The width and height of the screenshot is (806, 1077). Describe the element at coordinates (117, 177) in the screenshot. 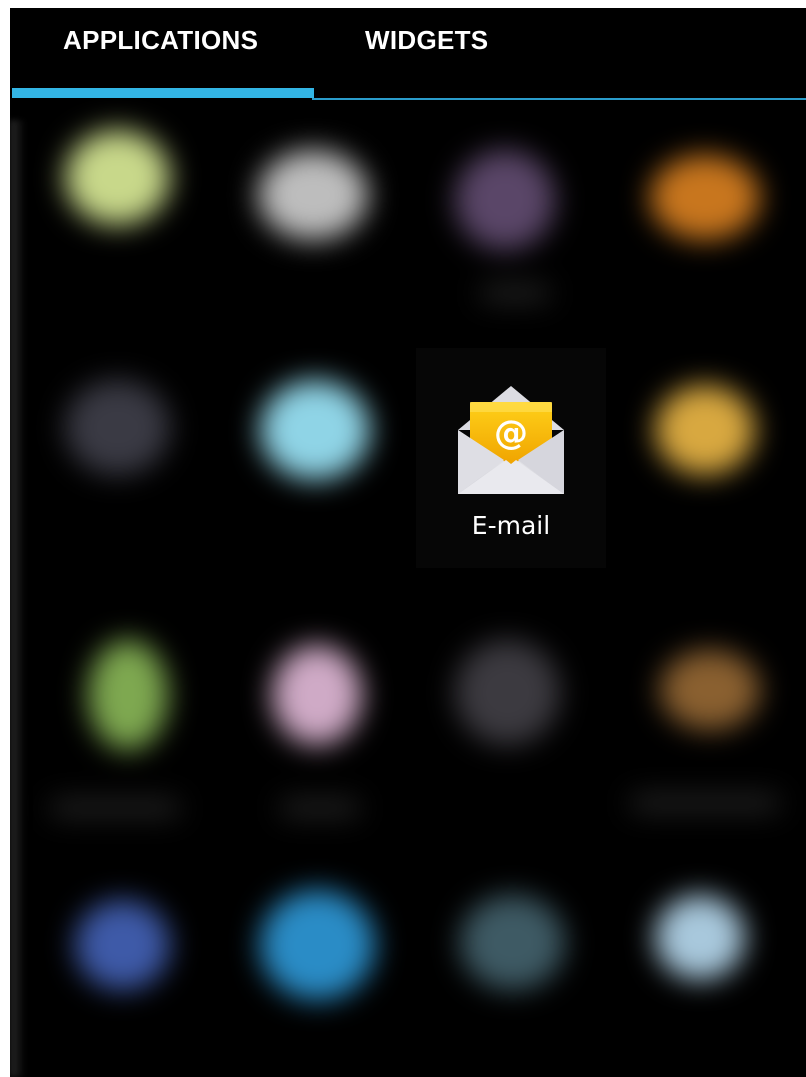

I see `blurred-app-1-icon` at that location.